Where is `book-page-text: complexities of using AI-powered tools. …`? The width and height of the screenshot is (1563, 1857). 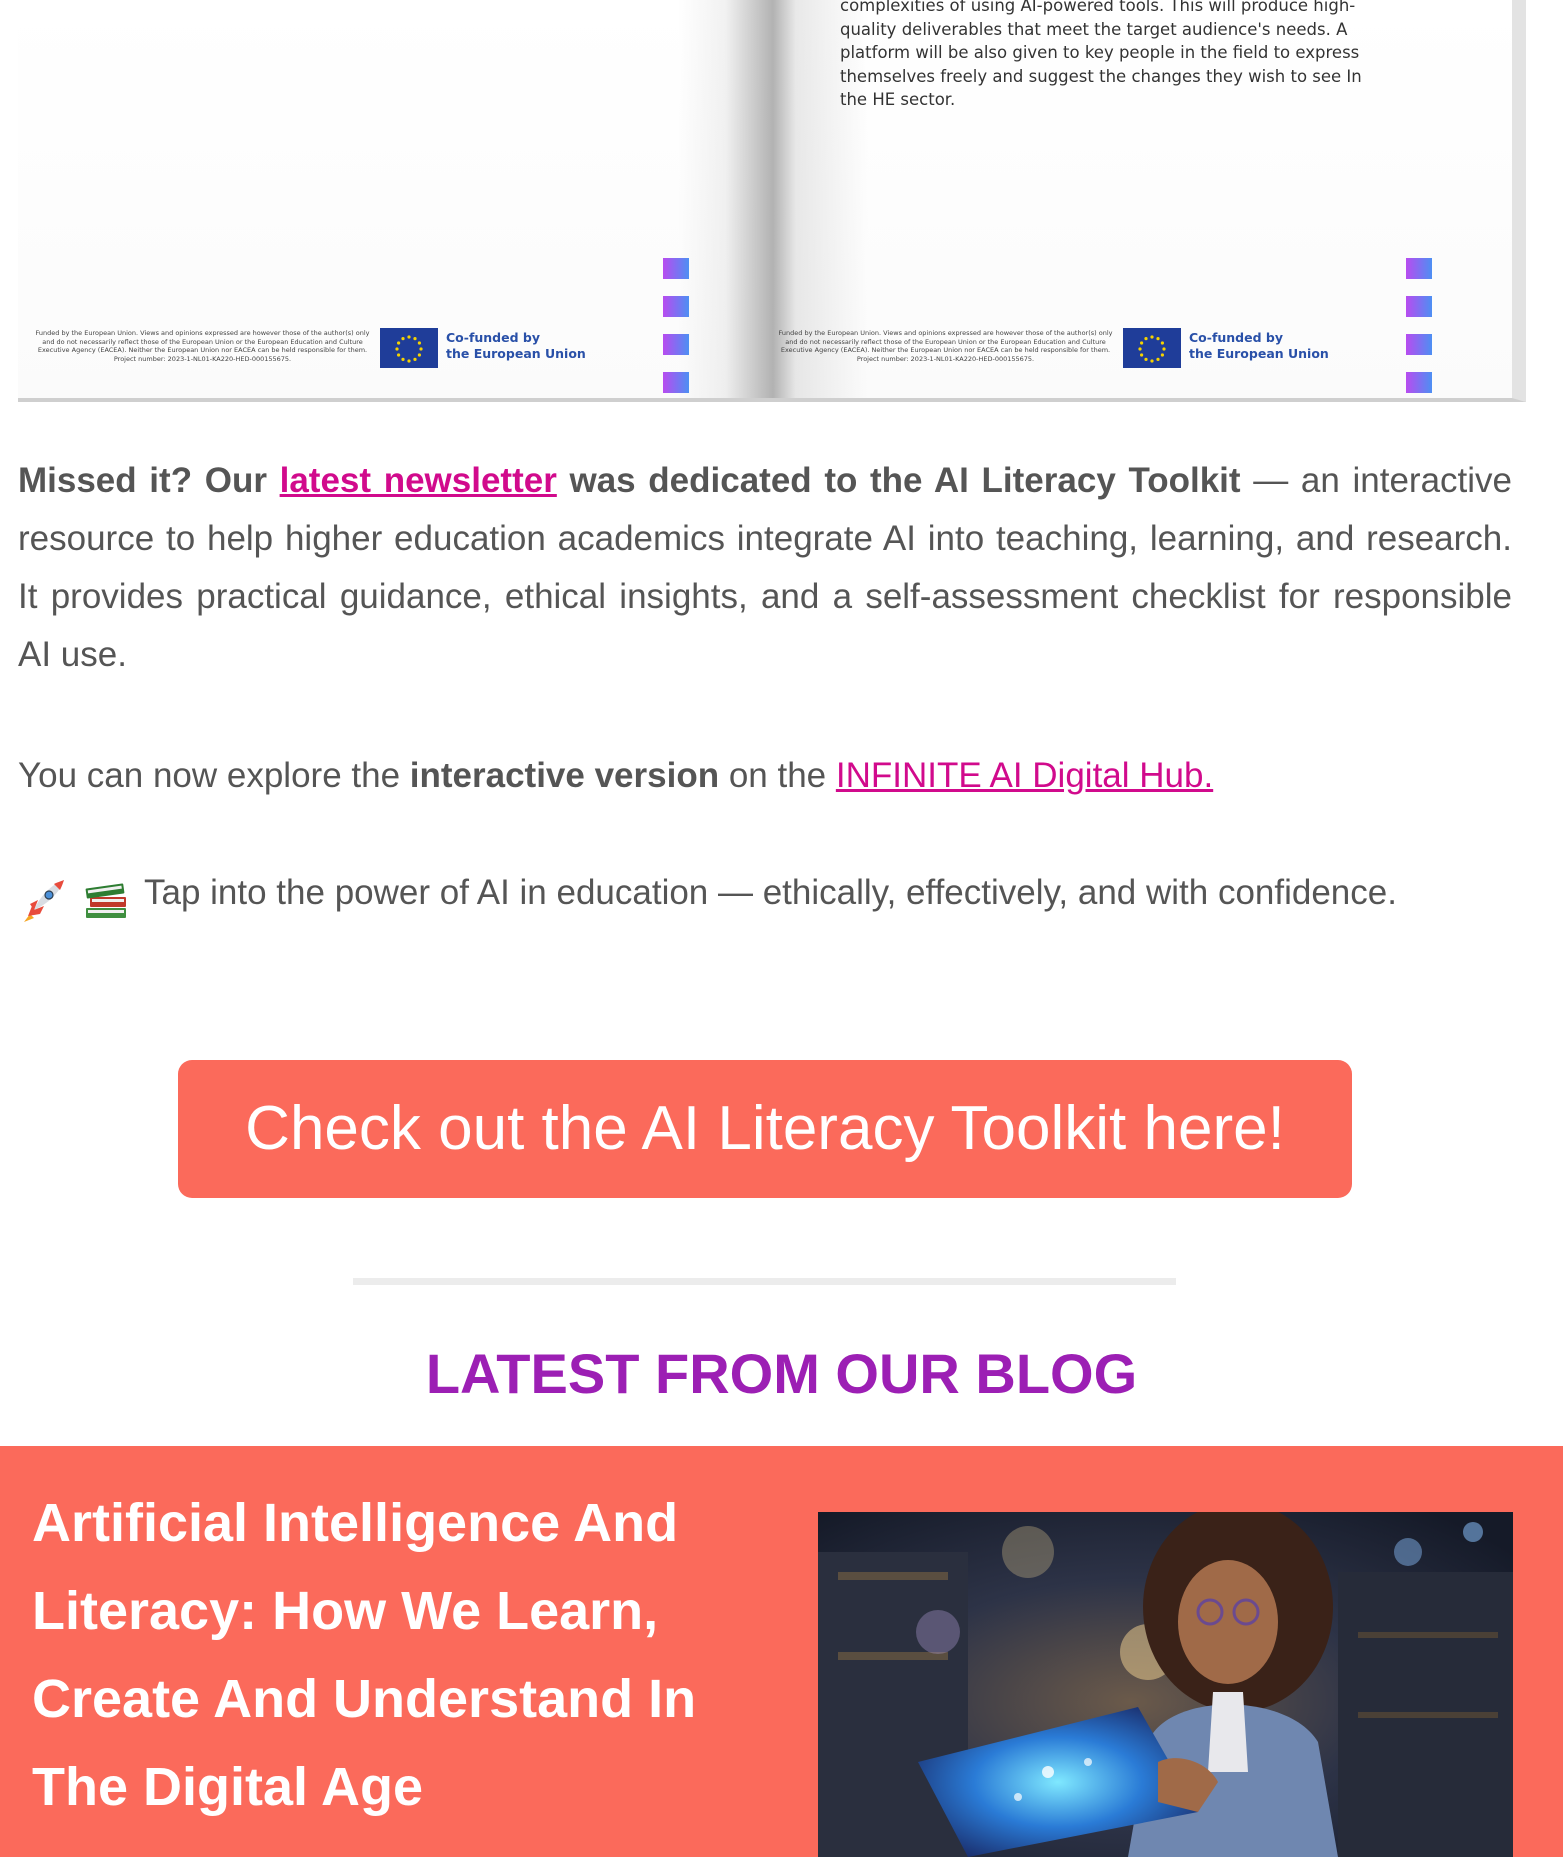
book-page-text: complexities of using AI-powered tools. … is located at coordinates (1135, 56).